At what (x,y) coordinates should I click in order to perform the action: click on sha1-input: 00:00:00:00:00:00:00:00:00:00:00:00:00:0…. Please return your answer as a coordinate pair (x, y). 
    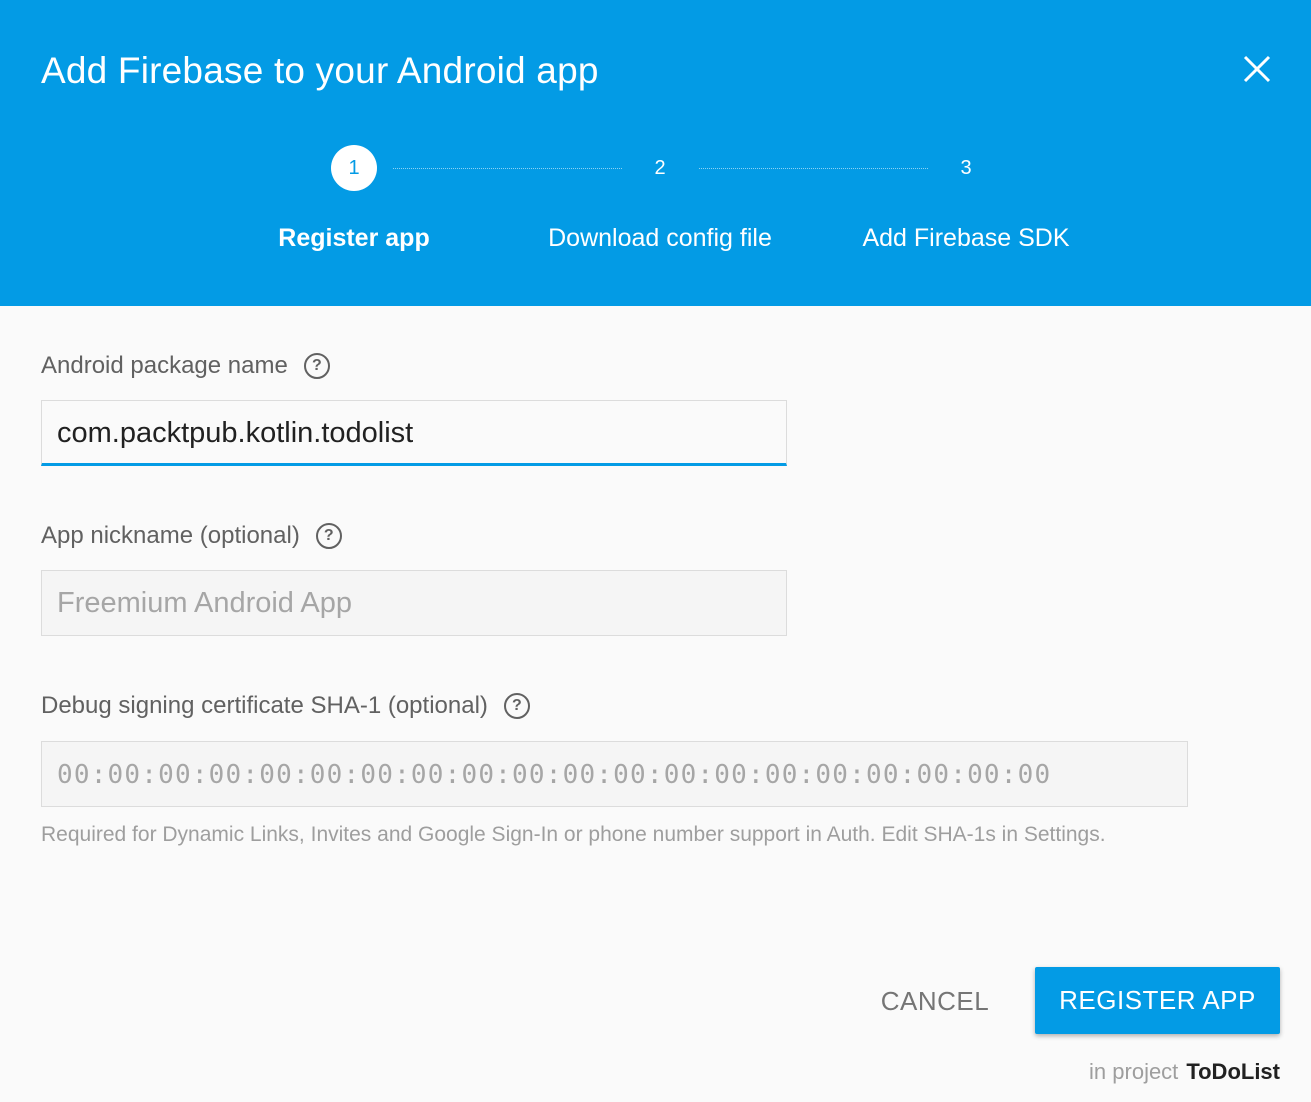
    Looking at the image, I should click on (614, 774).